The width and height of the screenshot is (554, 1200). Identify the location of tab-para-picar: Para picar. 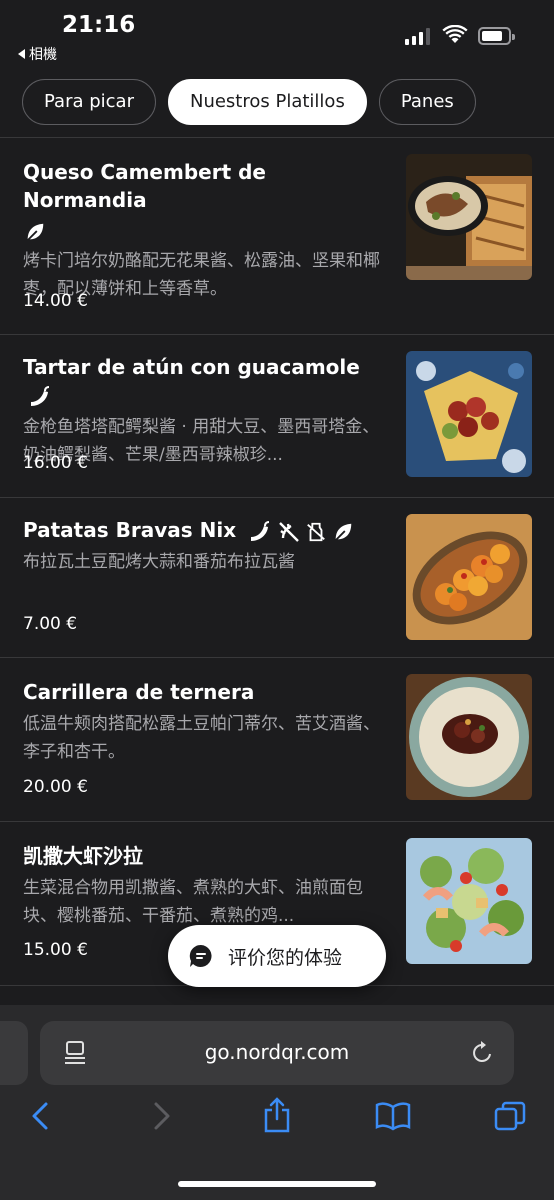
(89, 101).